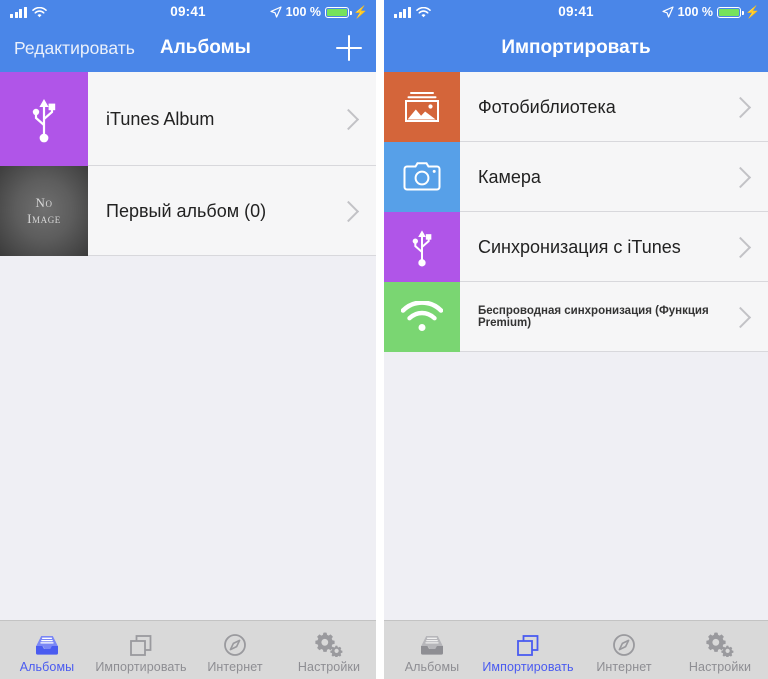  I want to click on list-item-body: Первый альбом (0), so click(232, 211).